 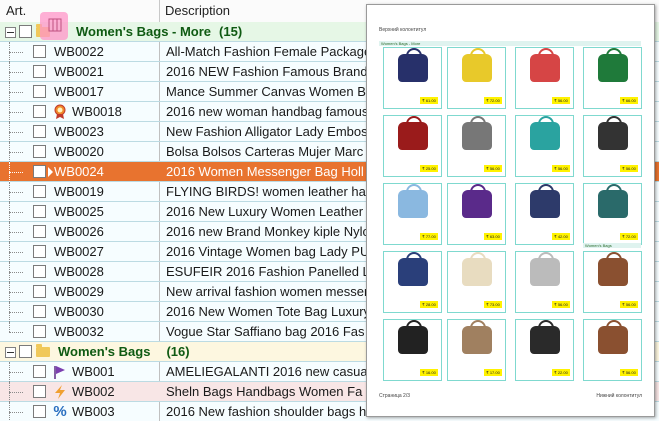 I want to click on product-card: ₹ 66.00, so click(x=612, y=78).